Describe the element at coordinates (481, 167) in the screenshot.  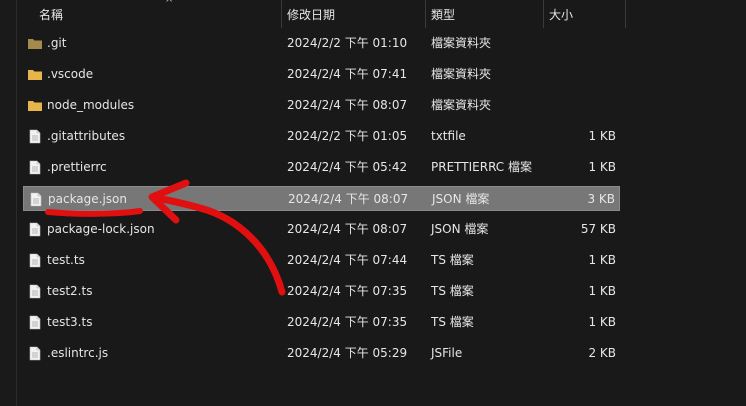
I see `file-type: PRETTIERRC 檔案` at that location.